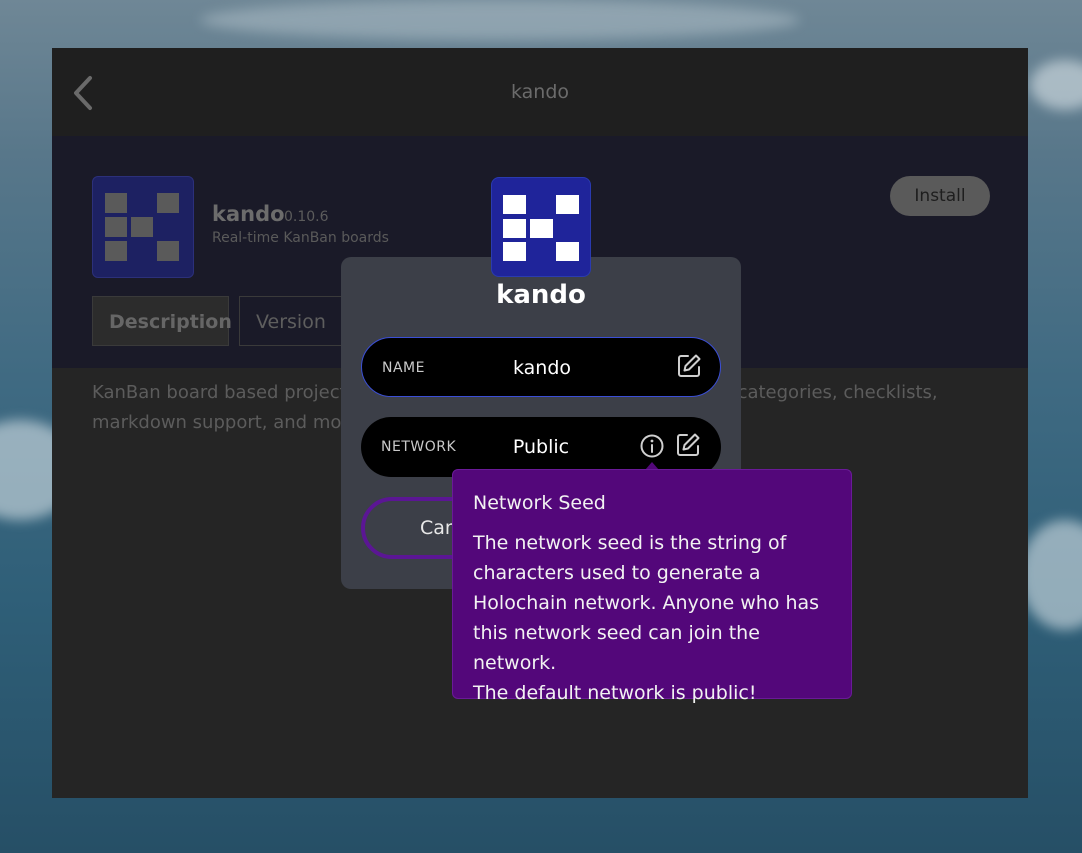 Image resolution: width=1082 pixels, height=853 pixels. What do you see at coordinates (162, 321) in the screenshot?
I see `tab-description: Description` at bounding box center [162, 321].